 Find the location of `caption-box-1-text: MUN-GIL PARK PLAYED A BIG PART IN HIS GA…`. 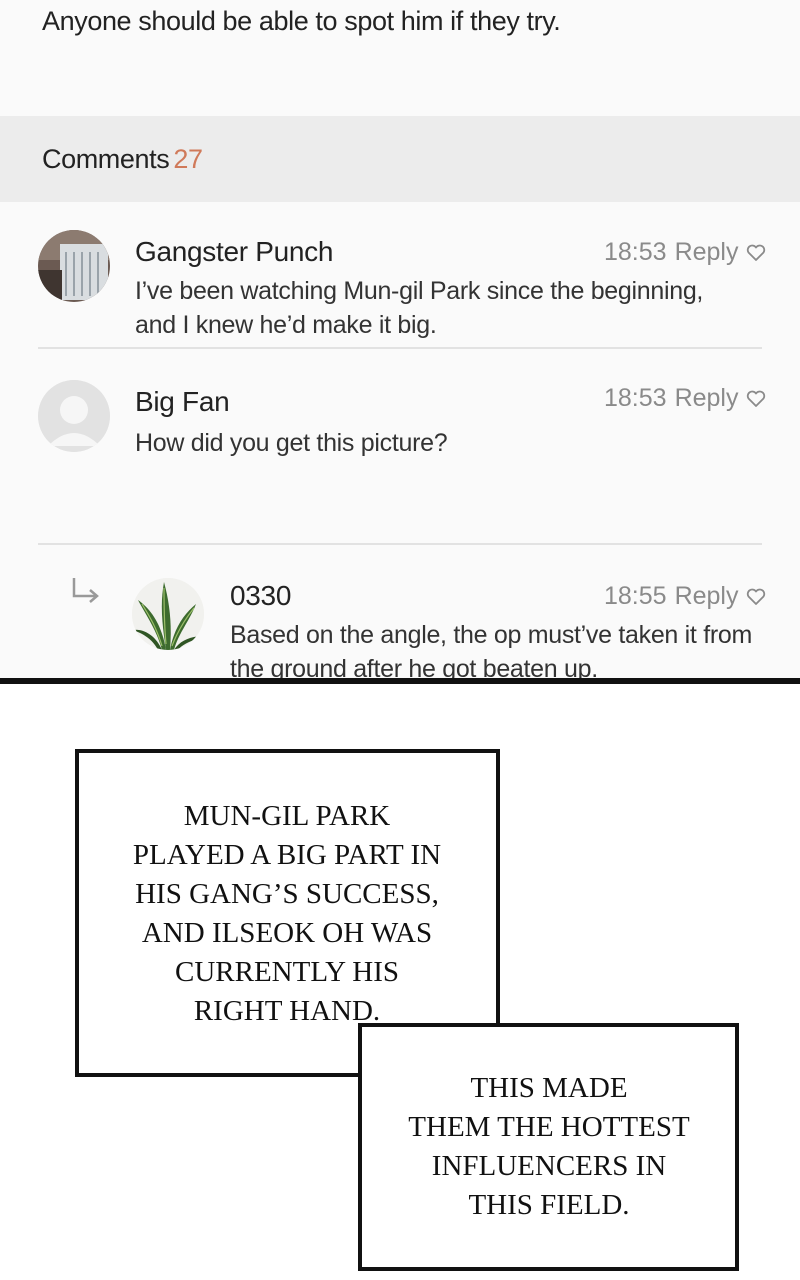

caption-box-1-text: MUN-GIL PARK PLAYED A BIG PART IN HIS GA… is located at coordinates (287, 913).